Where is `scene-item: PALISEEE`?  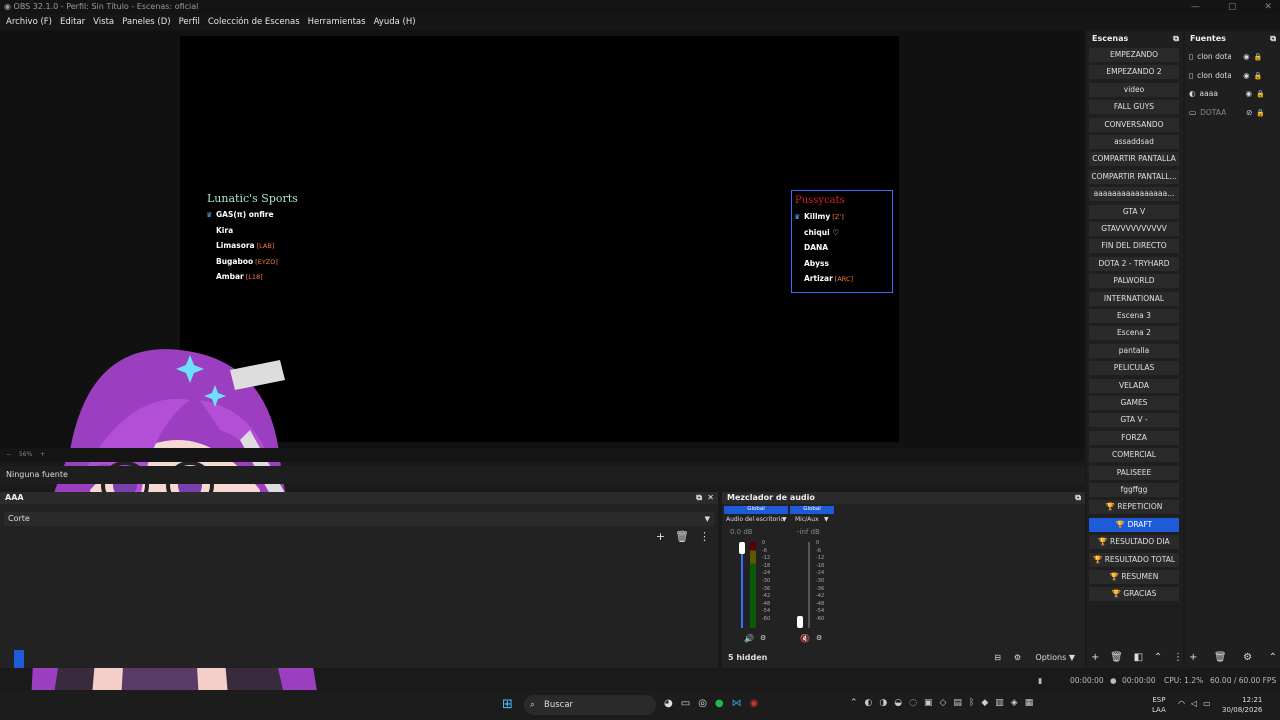 scene-item: PALISEEE is located at coordinates (1134, 472).